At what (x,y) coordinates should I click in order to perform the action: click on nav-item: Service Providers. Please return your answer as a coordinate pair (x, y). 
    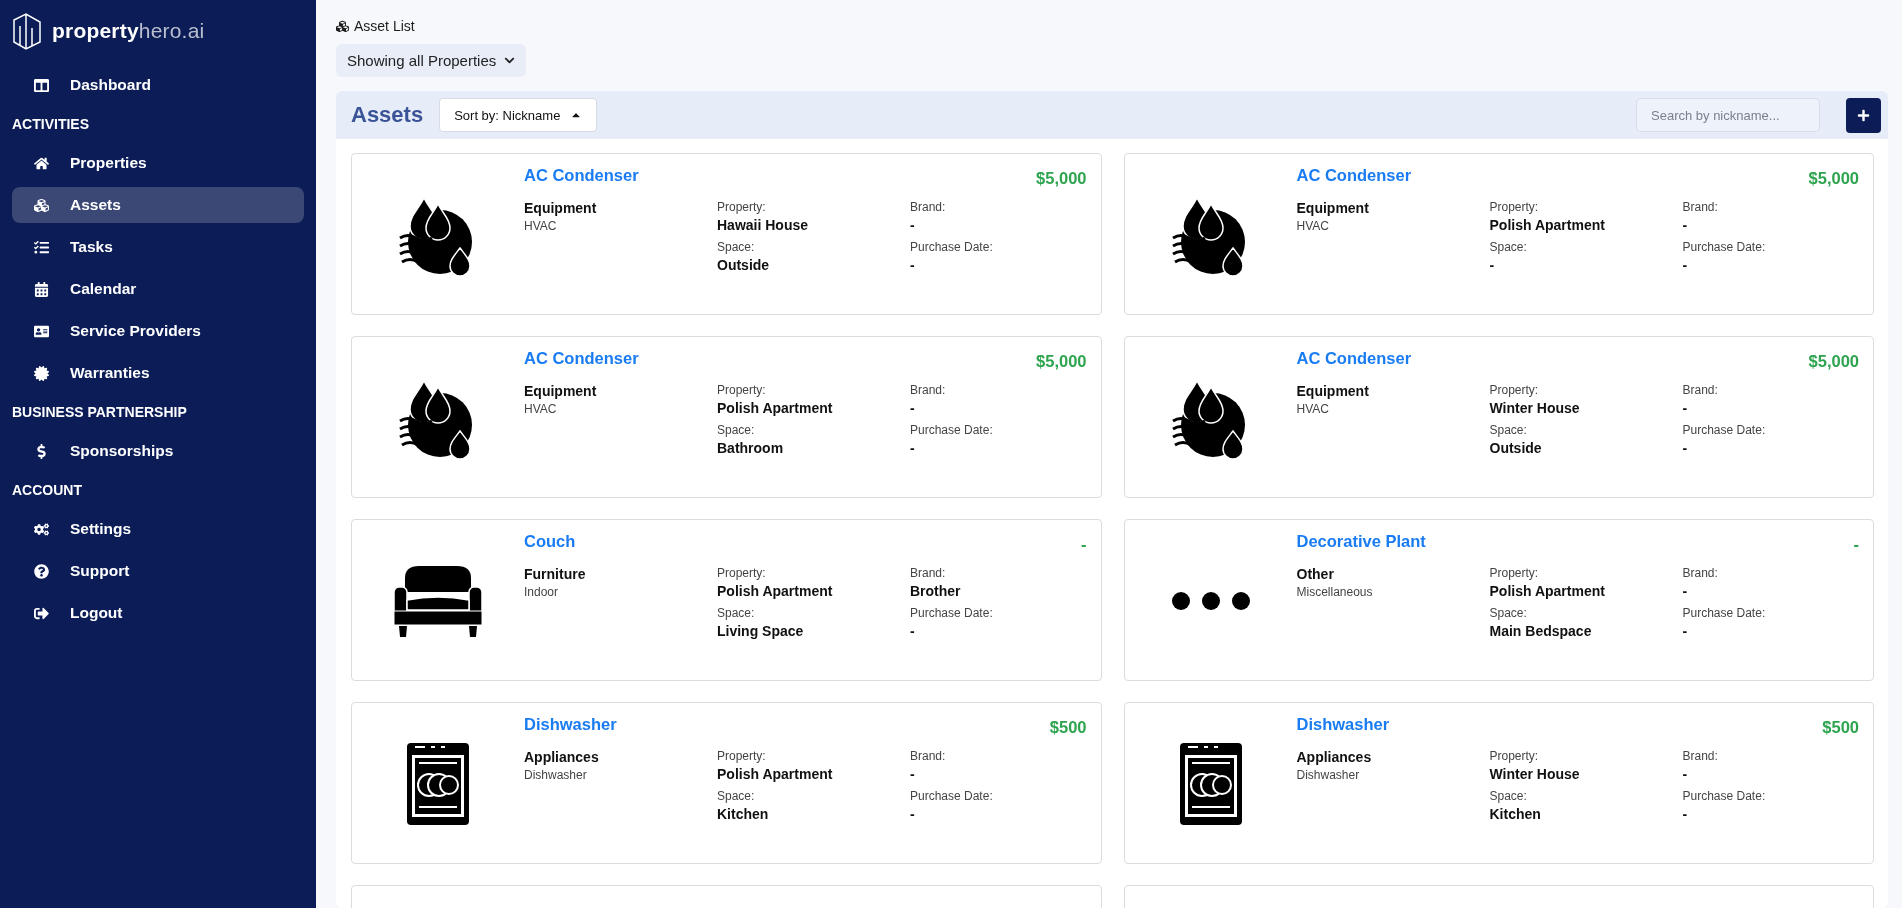
    Looking at the image, I should click on (158, 331).